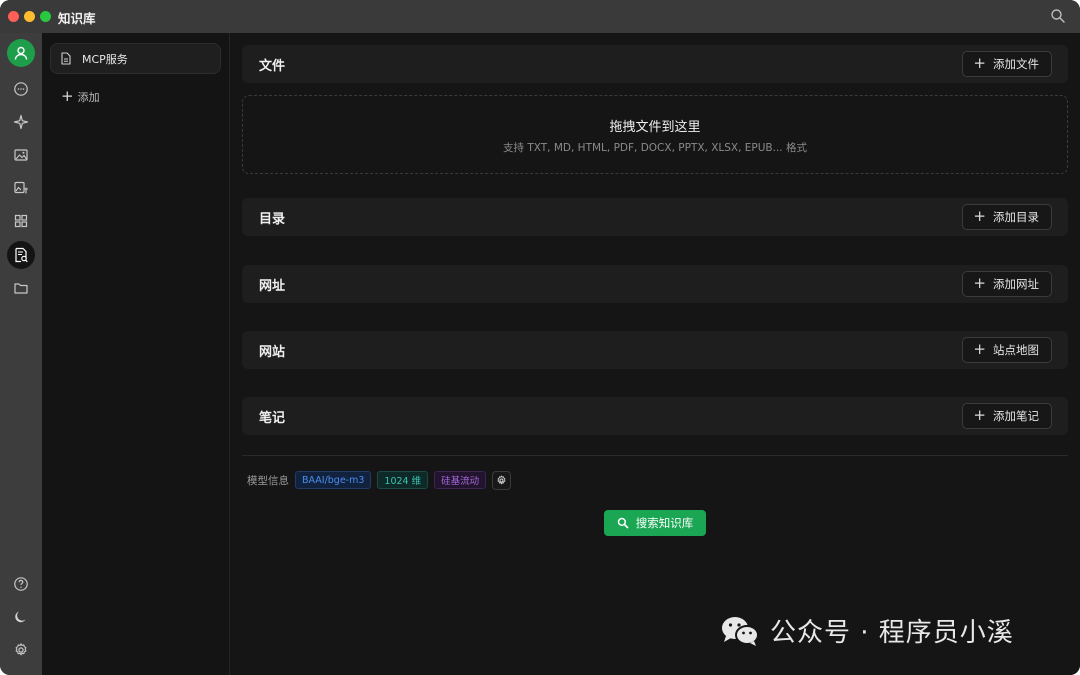  Describe the element at coordinates (655, 217) in the screenshot. I see `section-directory: 目录 + 添加目录` at that location.